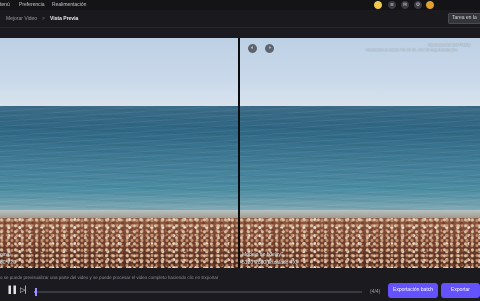 The height and width of the screenshot is (301, 480). What do you see at coordinates (25, 291) in the screenshot?
I see `next-frame-icon: ▷▏` at bounding box center [25, 291].